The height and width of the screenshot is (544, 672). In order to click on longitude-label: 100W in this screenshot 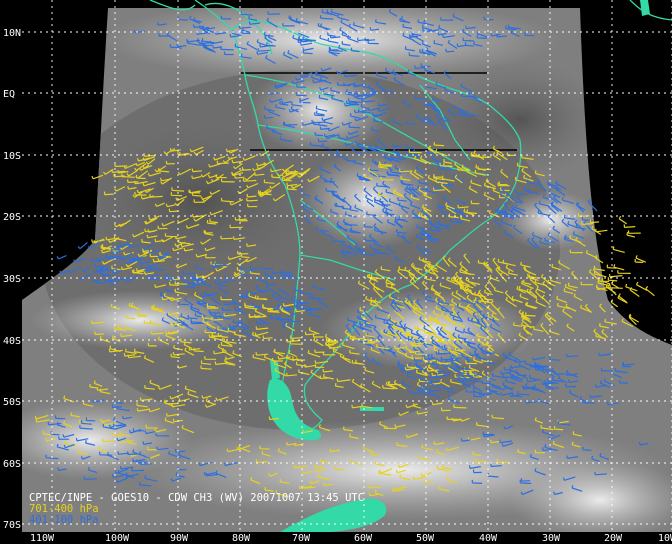, I will do `click(117, 538)`.